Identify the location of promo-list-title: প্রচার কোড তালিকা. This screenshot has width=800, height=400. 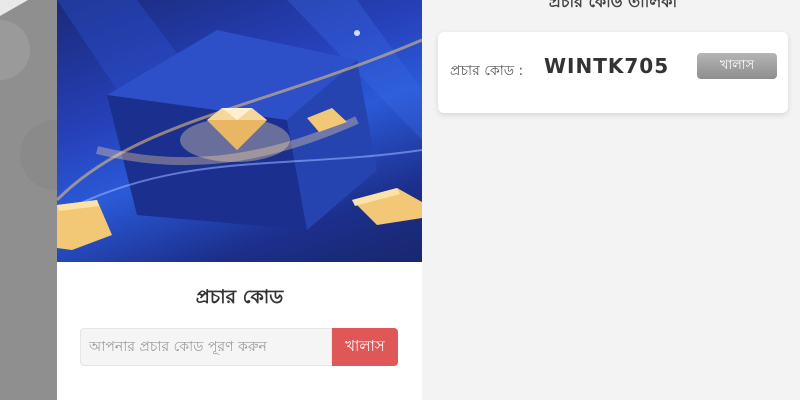
(613, 5).